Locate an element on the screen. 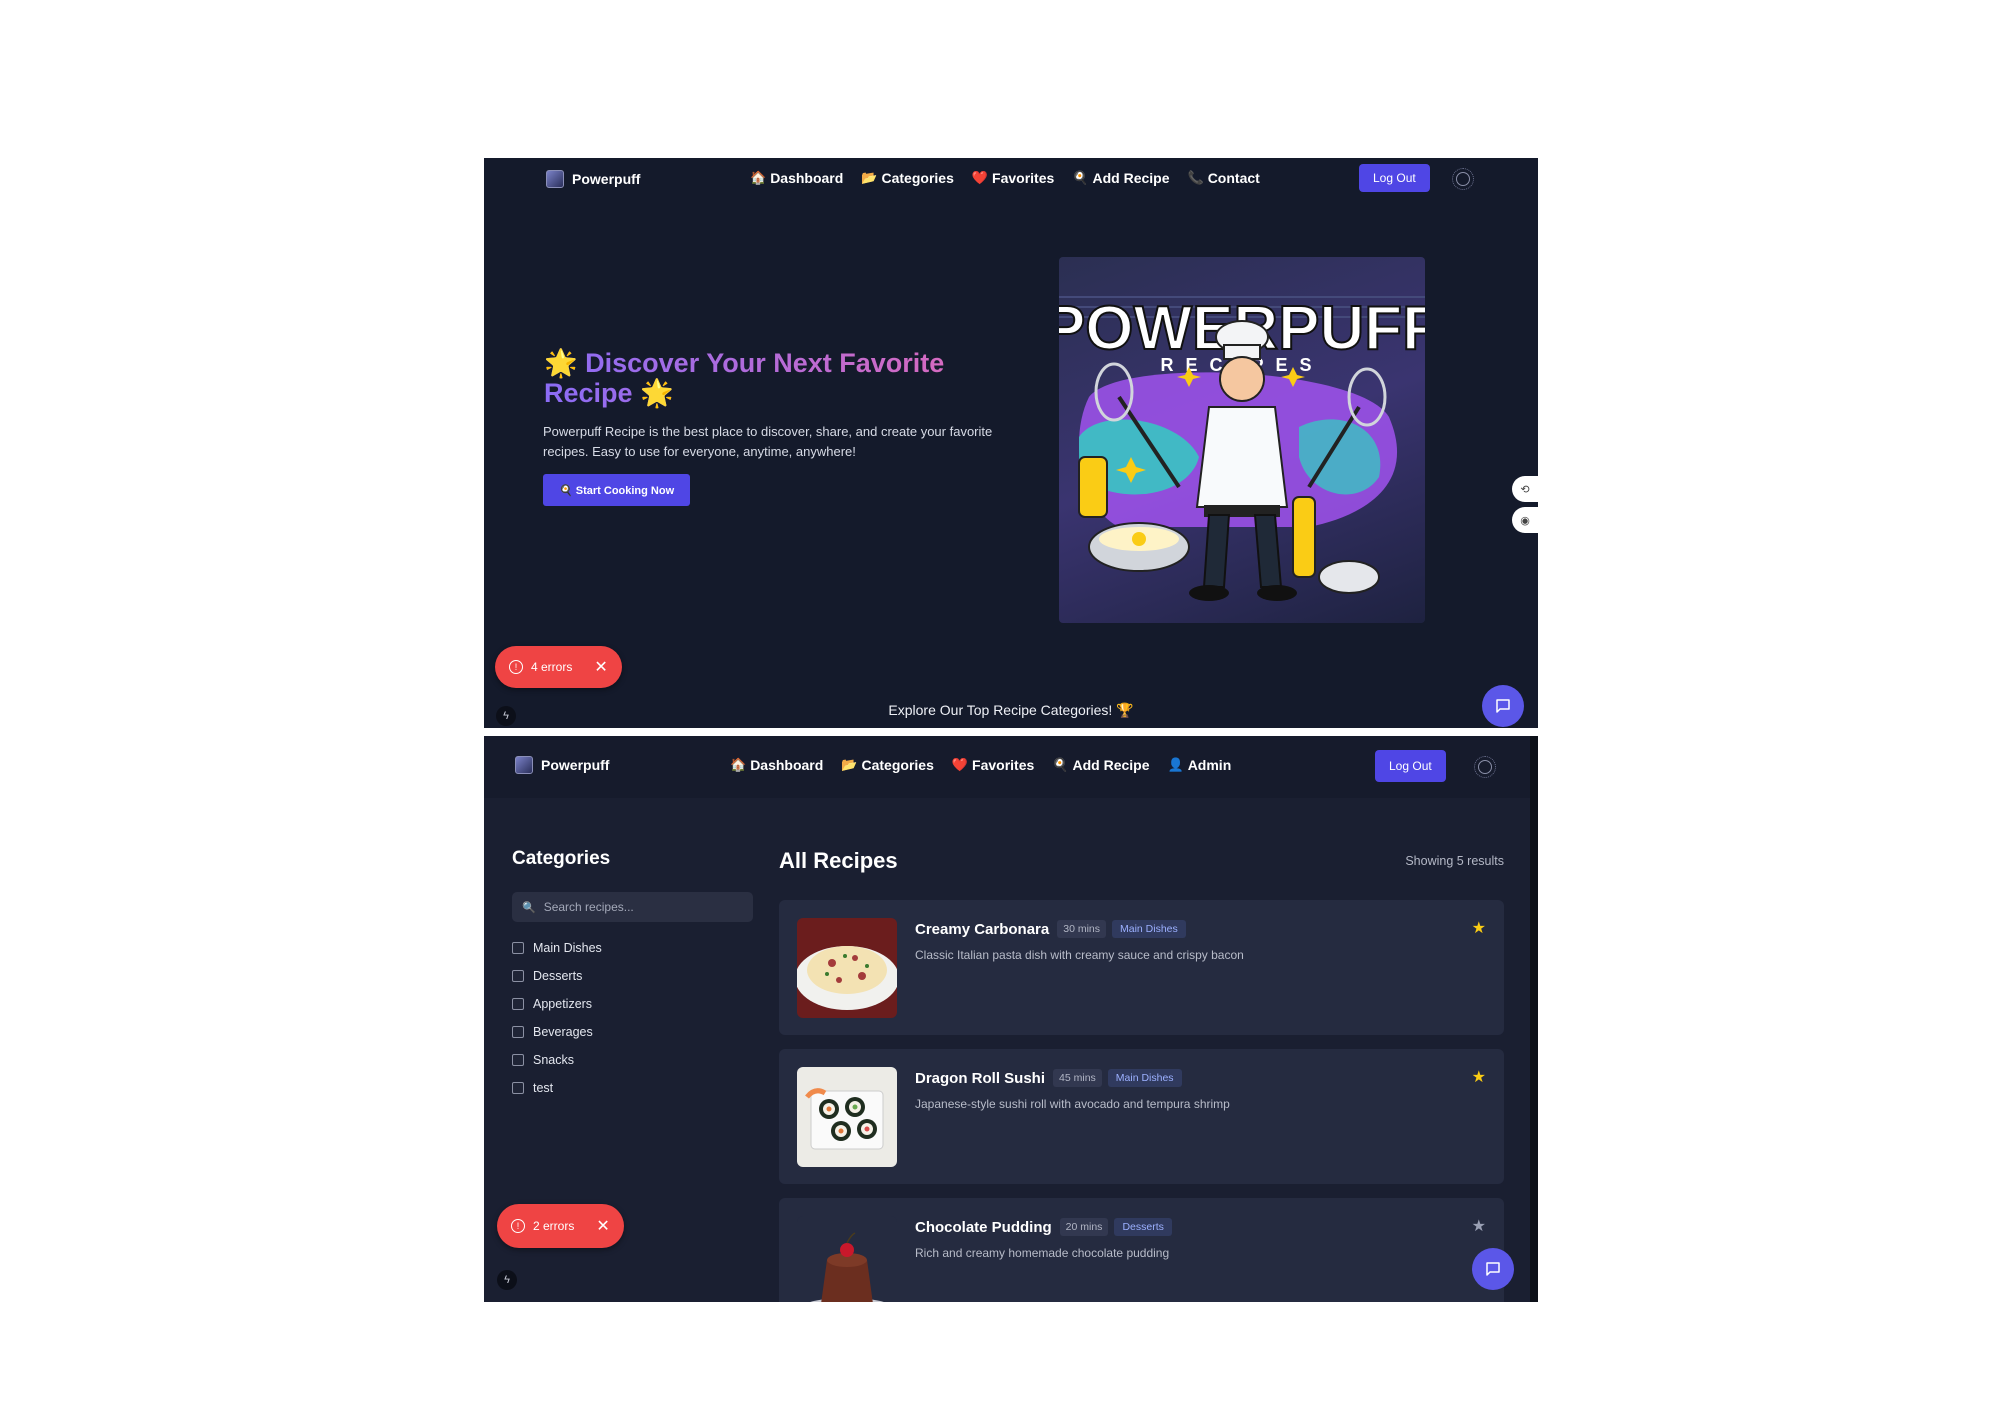  category-appetizers: Appetizers is located at coordinates (557, 1004).